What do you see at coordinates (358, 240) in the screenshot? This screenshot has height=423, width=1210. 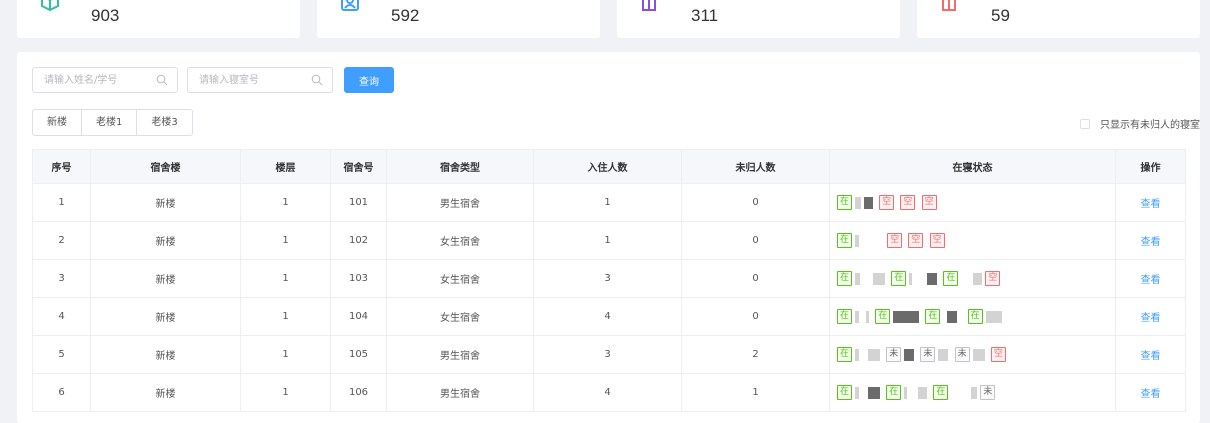 I see `cell-room: 102` at bounding box center [358, 240].